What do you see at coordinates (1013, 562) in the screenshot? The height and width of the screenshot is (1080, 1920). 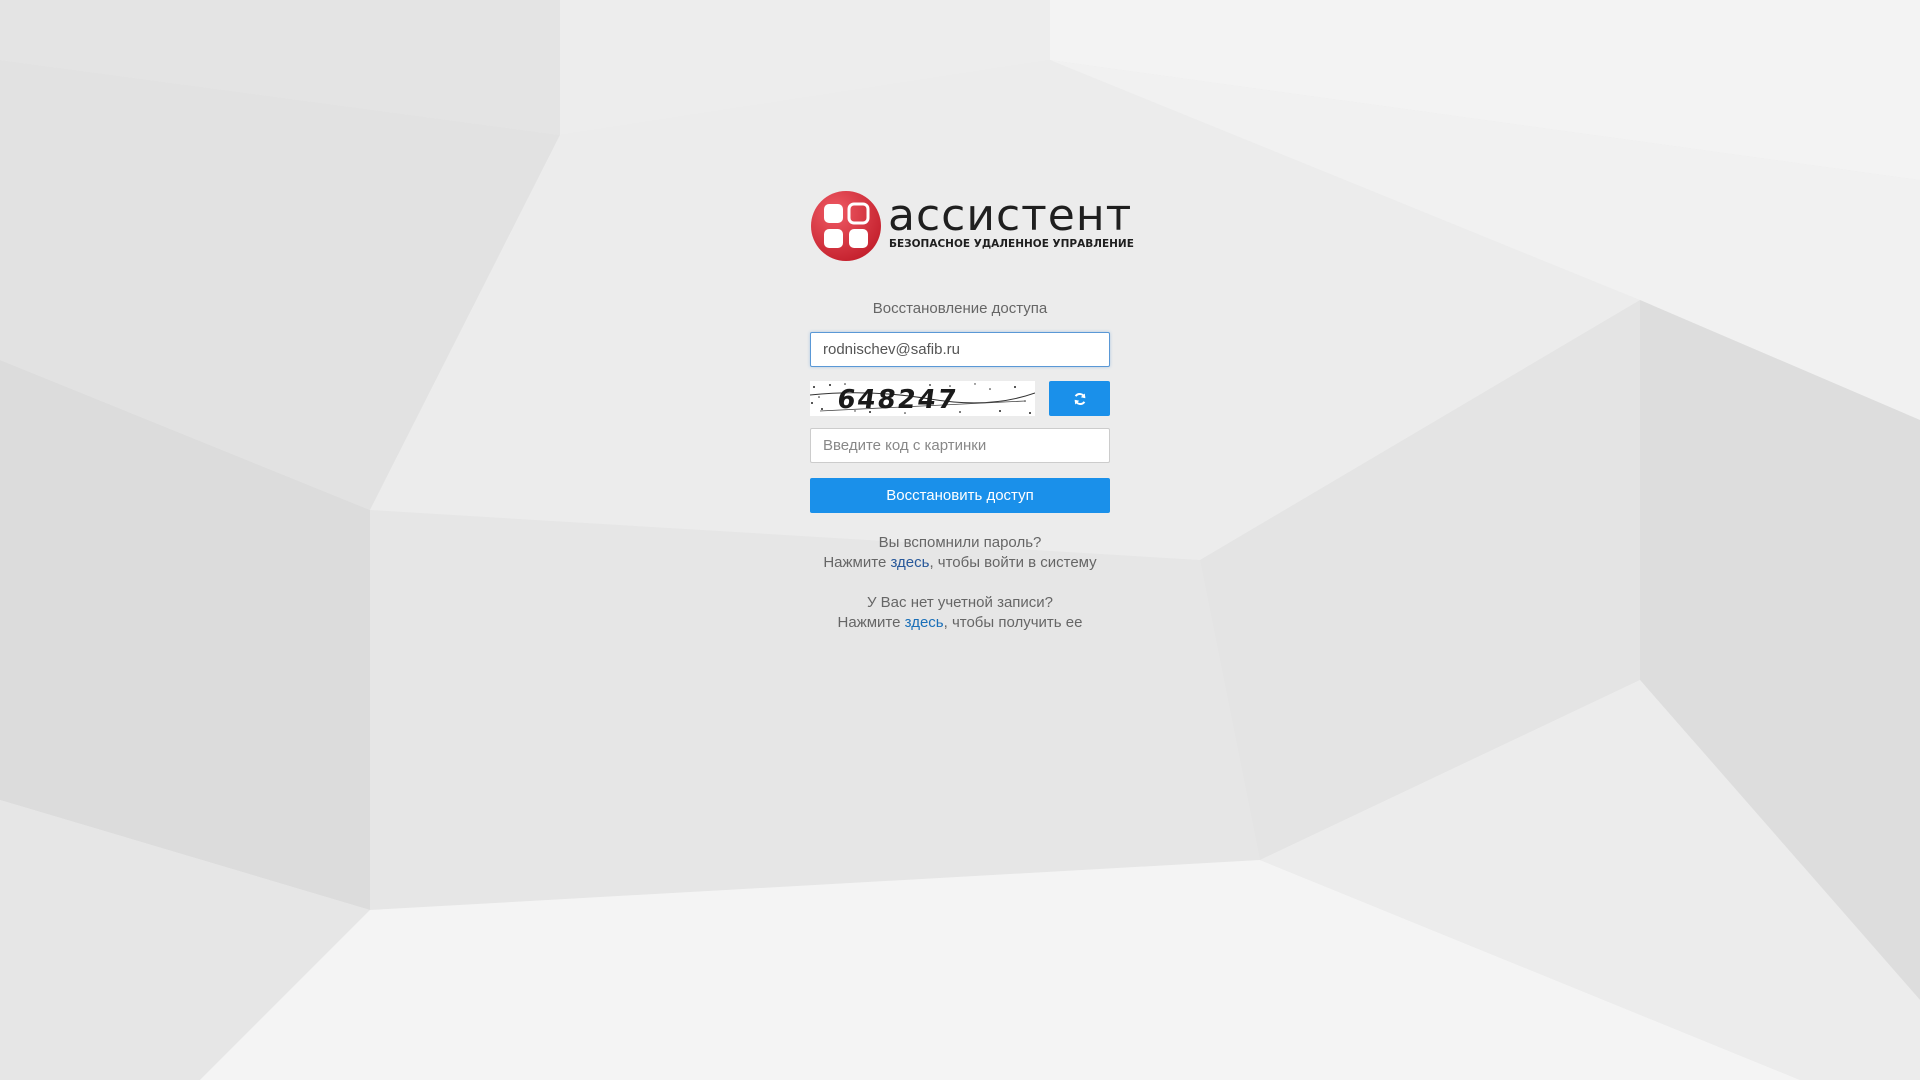 I see `login-hint-suffix: , чтобы войти в систему` at bounding box center [1013, 562].